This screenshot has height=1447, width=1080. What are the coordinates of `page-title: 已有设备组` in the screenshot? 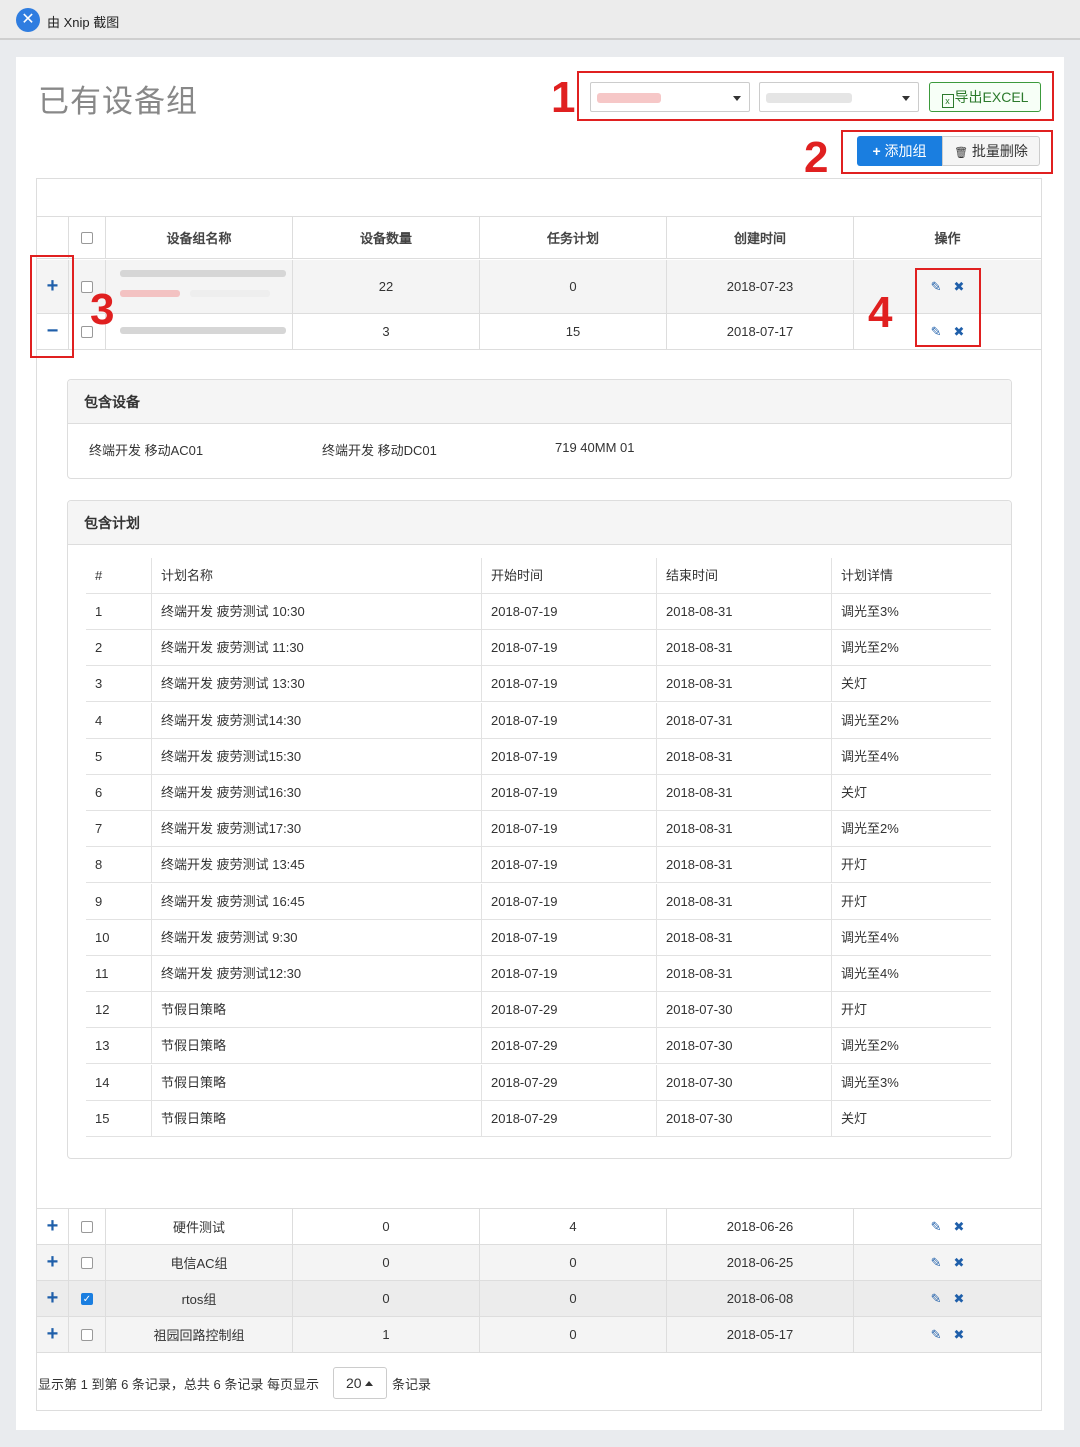 It's located at (118, 101).